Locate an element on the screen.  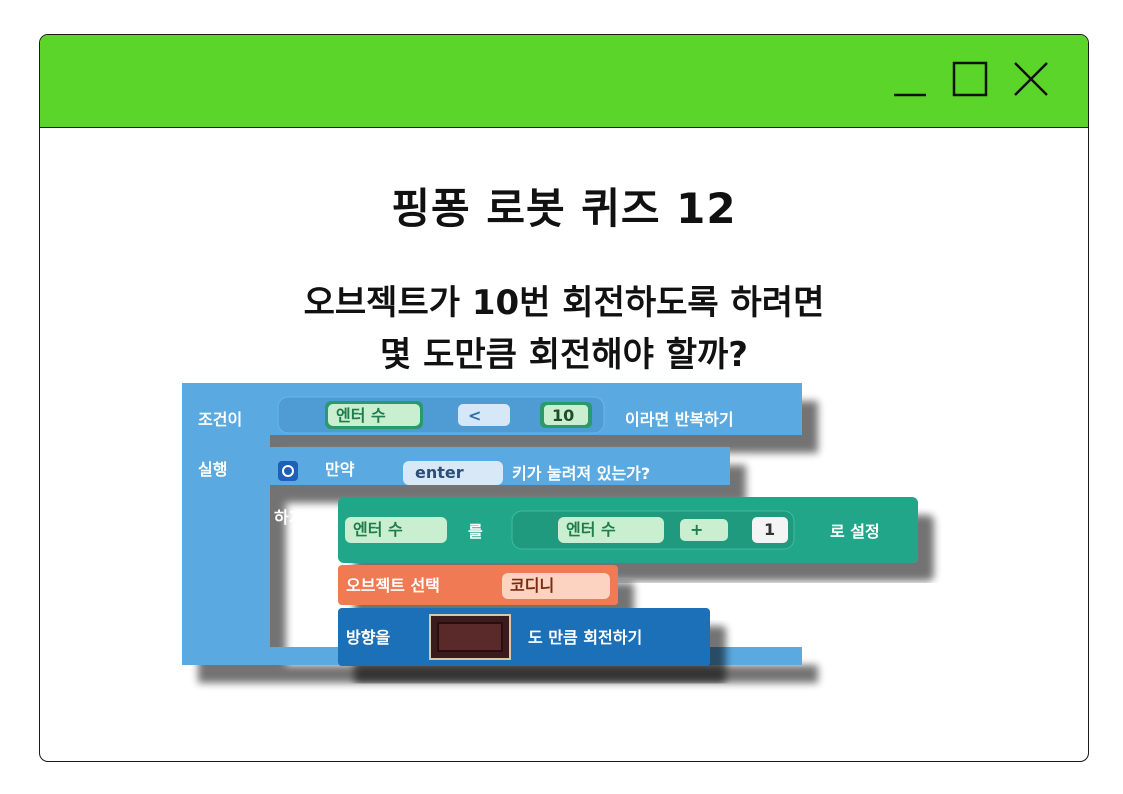
operator-chip is located at coordinates (484, 415).